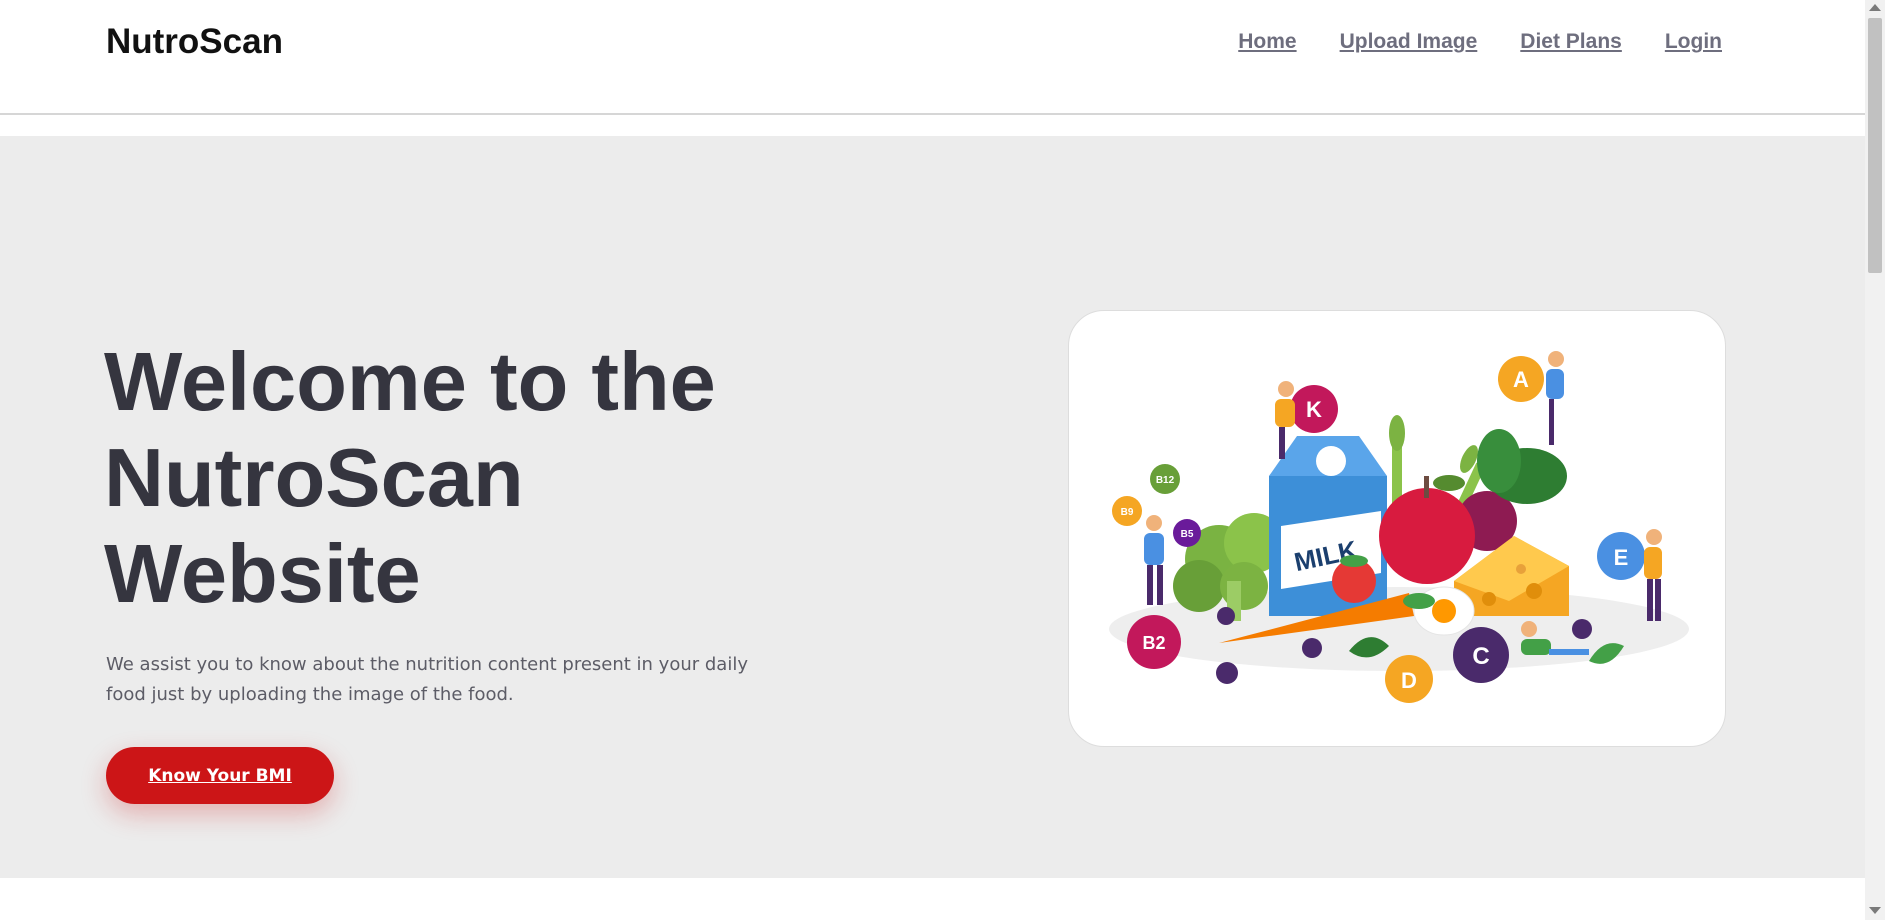 Image resolution: width=1885 pixels, height=920 pixels. What do you see at coordinates (314, 477) in the screenshot?
I see `hero-title-line-2: NutroScan` at bounding box center [314, 477].